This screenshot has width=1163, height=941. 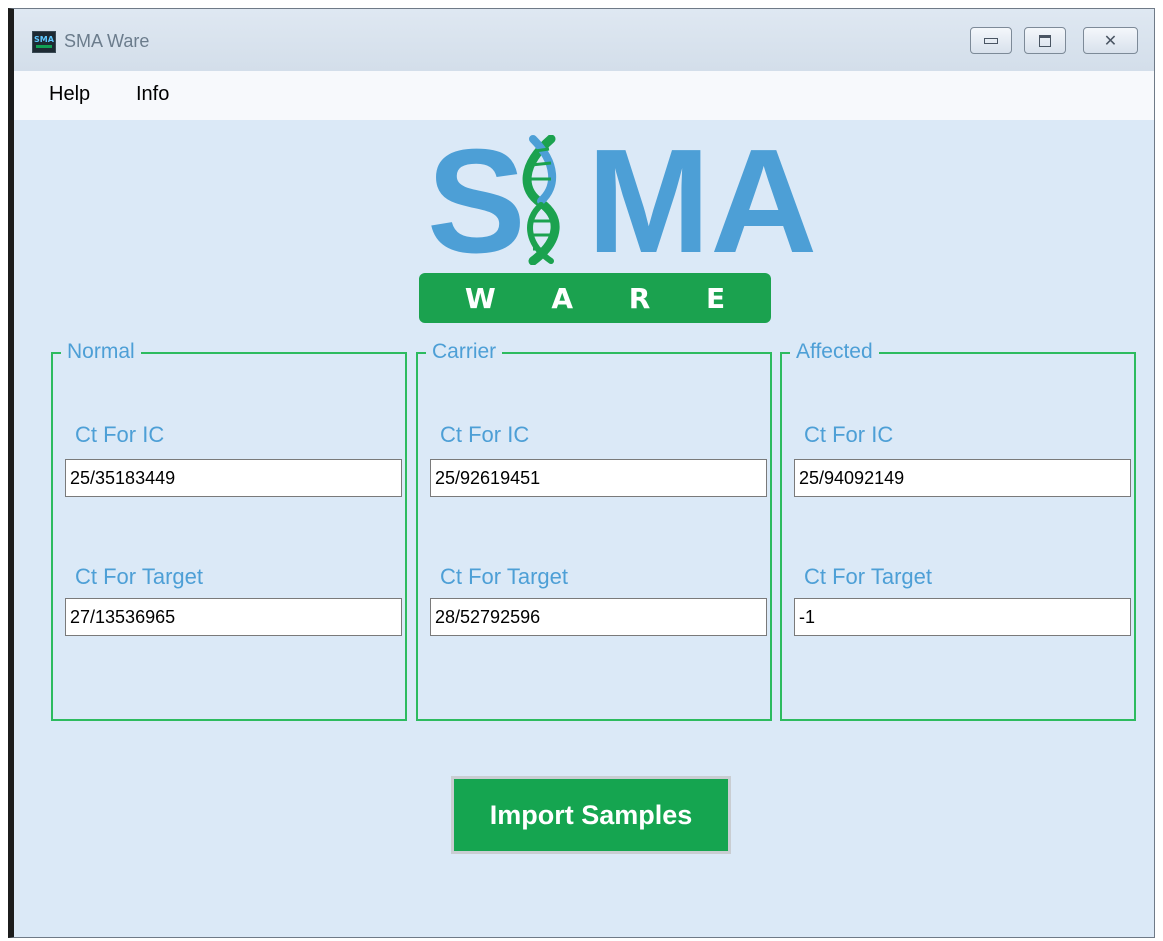 What do you see at coordinates (562, 298) in the screenshot?
I see `ware-letter: A` at bounding box center [562, 298].